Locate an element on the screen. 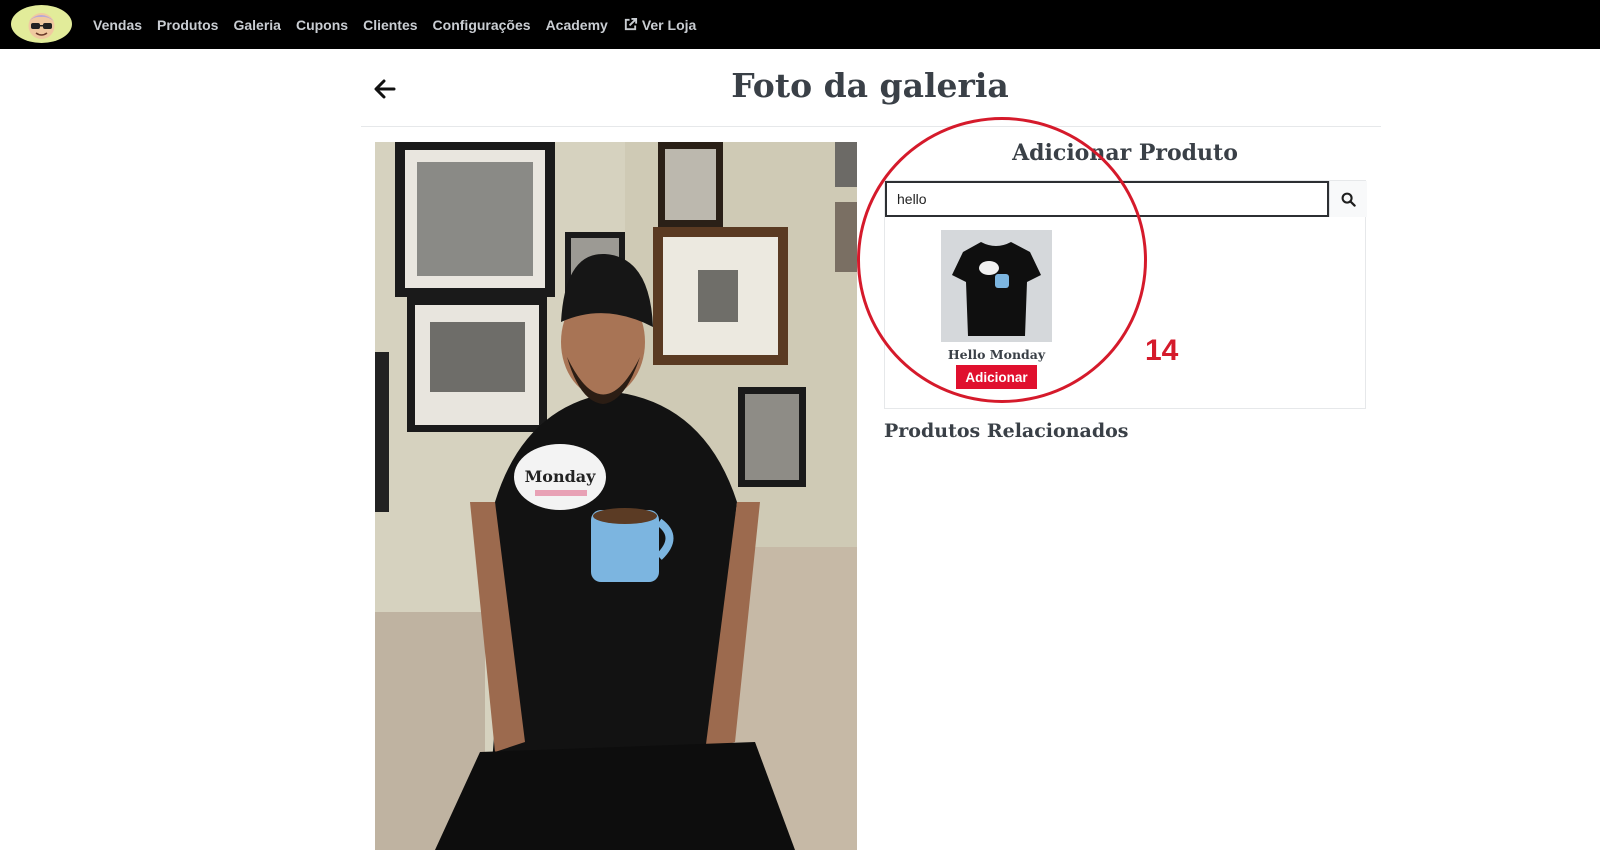 This screenshot has height=850, width=1600. nav-academy: Academy is located at coordinates (577, 25).